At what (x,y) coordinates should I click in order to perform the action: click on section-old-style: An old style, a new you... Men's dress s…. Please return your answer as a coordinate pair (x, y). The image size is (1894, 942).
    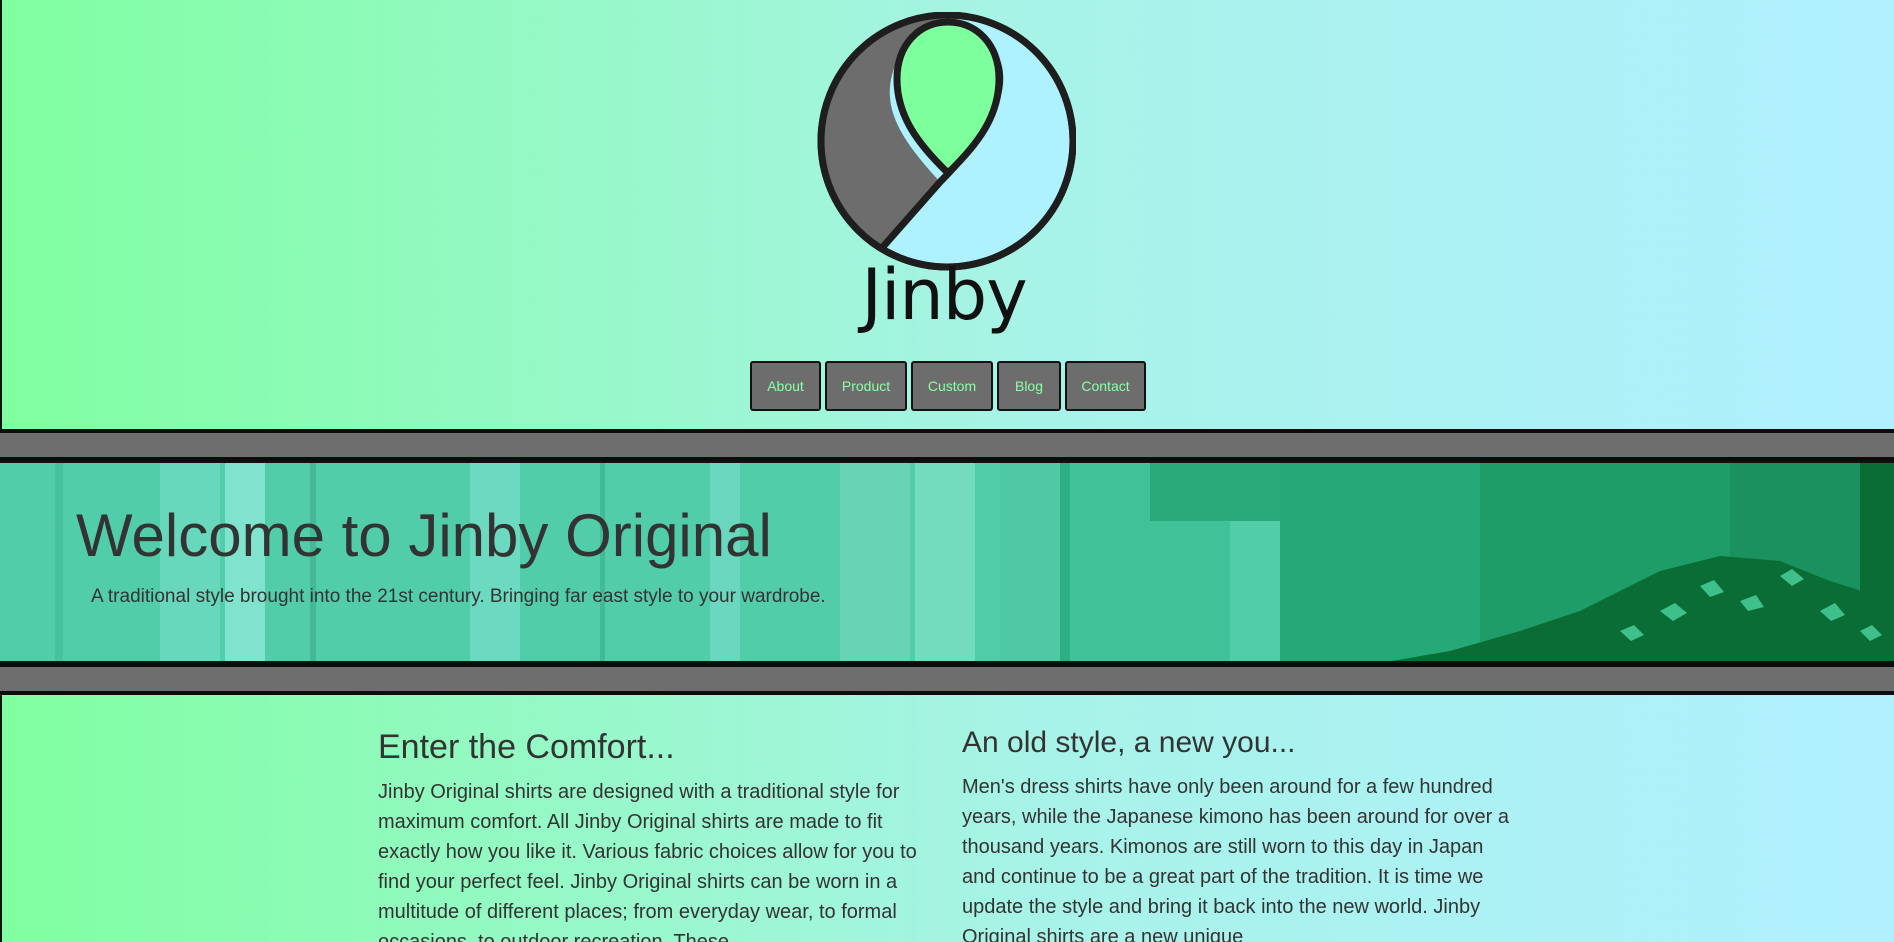
    Looking at the image, I should click on (1238, 834).